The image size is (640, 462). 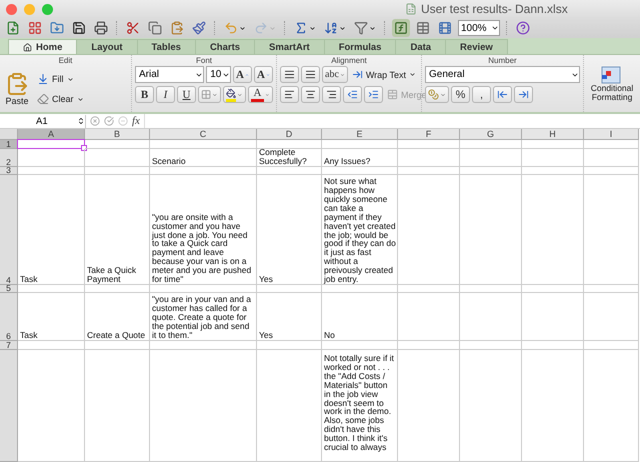 What do you see at coordinates (186, 94) in the screenshot?
I see `underline-button: U` at bounding box center [186, 94].